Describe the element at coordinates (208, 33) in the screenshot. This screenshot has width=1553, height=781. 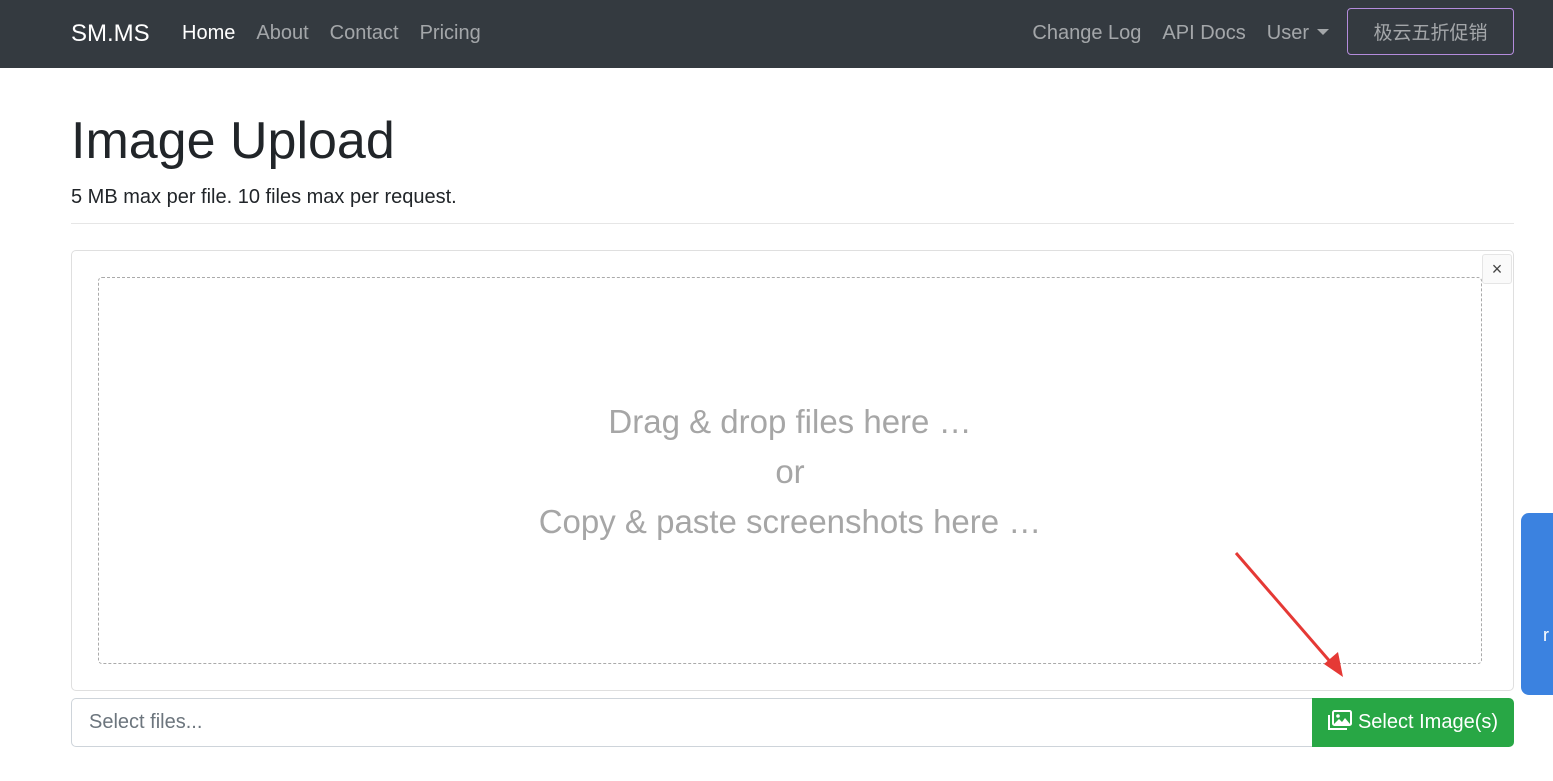
I see `nav-home: Home` at that location.